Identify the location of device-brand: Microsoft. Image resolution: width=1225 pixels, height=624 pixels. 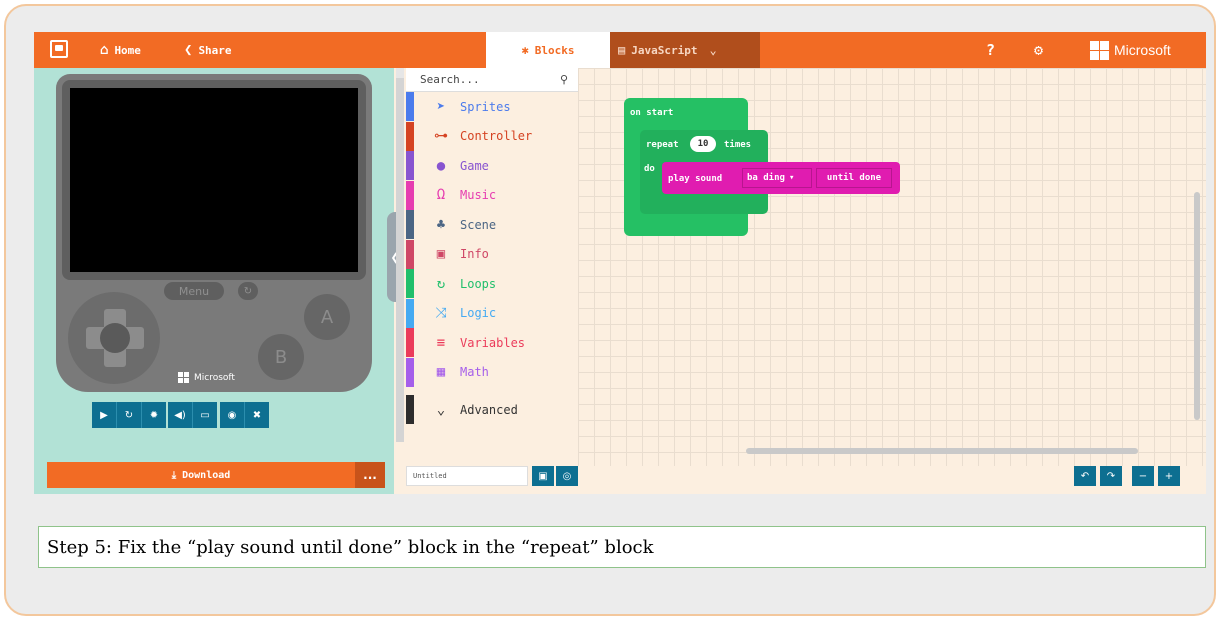
(206, 377).